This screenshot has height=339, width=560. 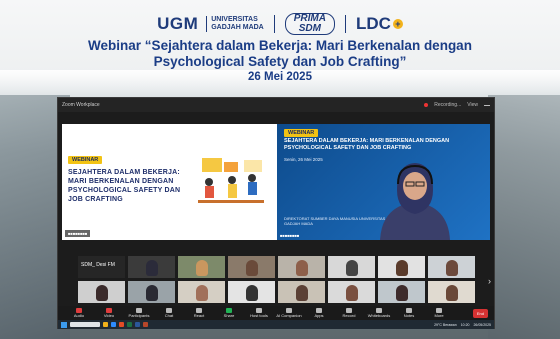 What do you see at coordinates (129, 324) in the screenshot?
I see `excel-icon` at bounding box center [129, 324].